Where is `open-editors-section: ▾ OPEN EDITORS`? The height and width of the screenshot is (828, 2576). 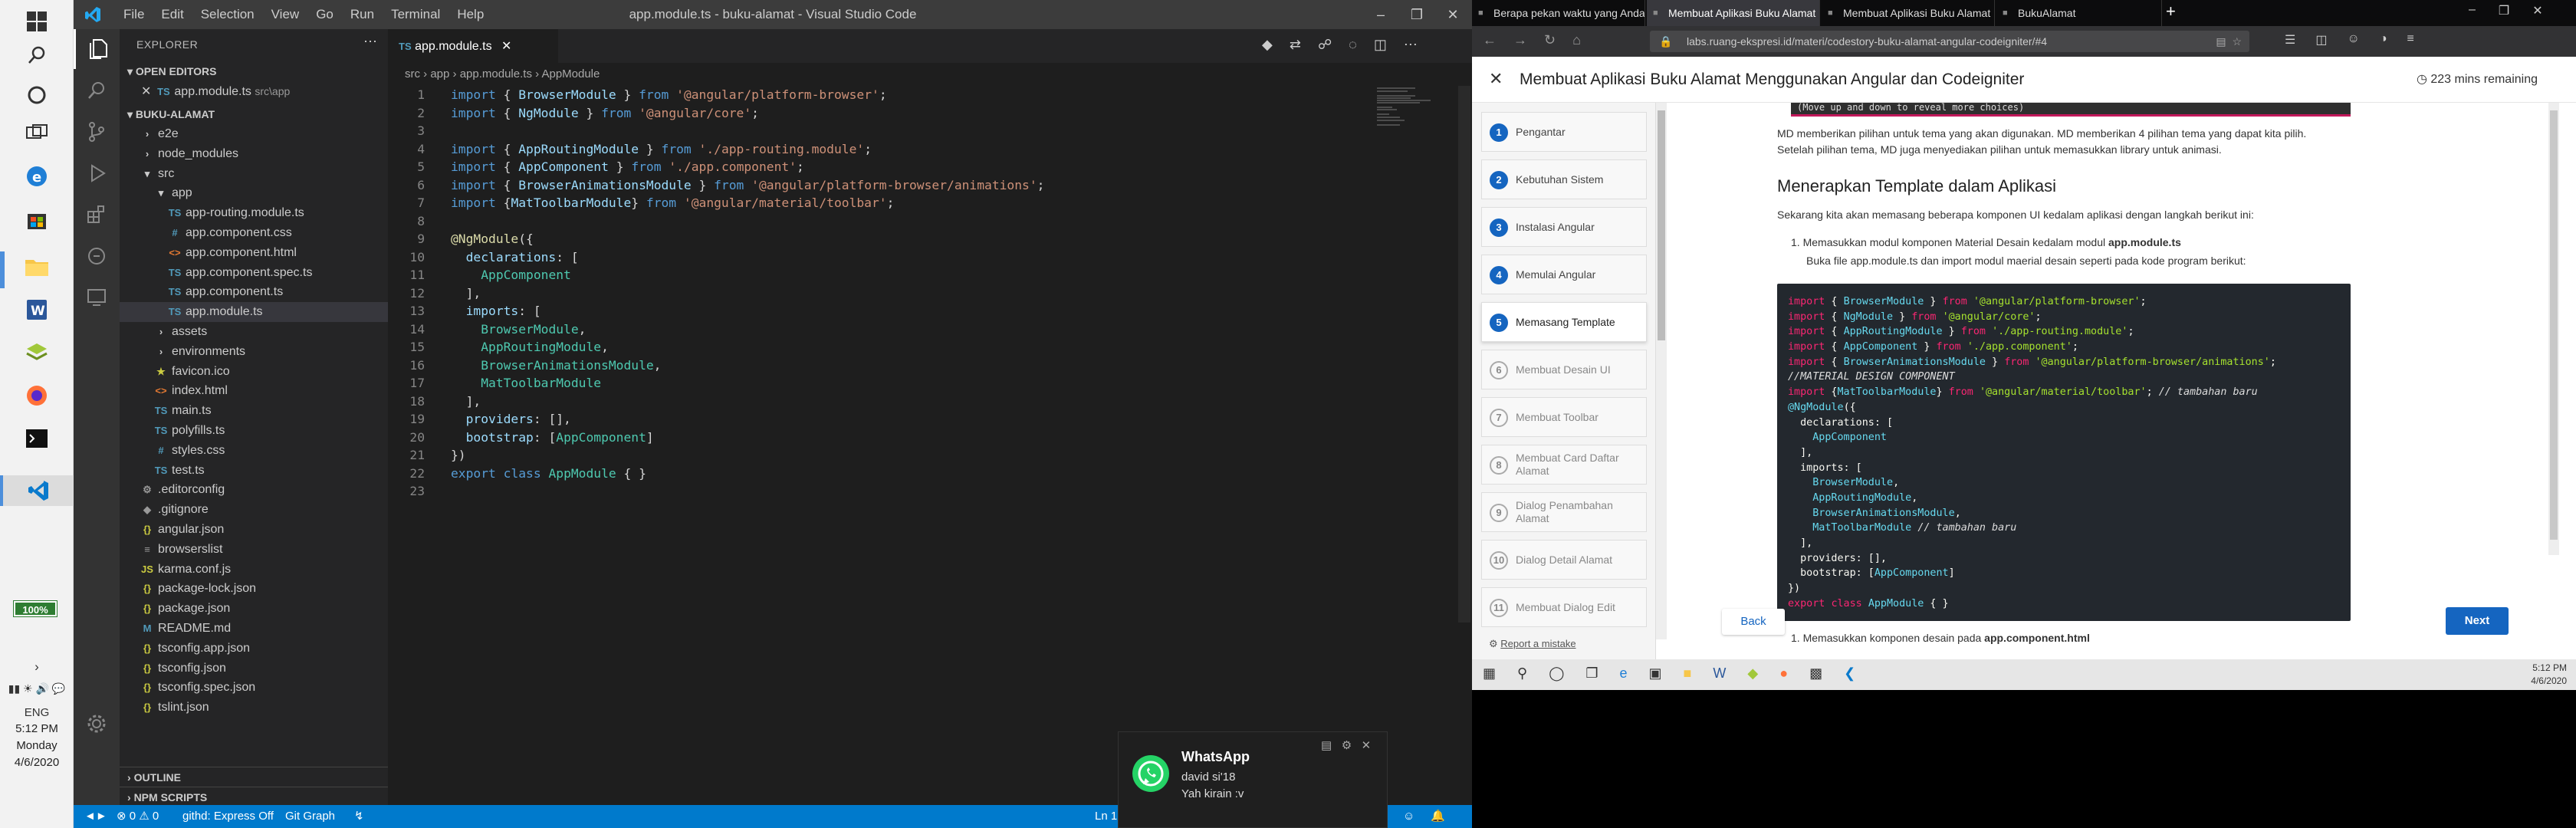 open-editors-section: ▾ OPEN EDITORS is located at coordinates (254, 71).